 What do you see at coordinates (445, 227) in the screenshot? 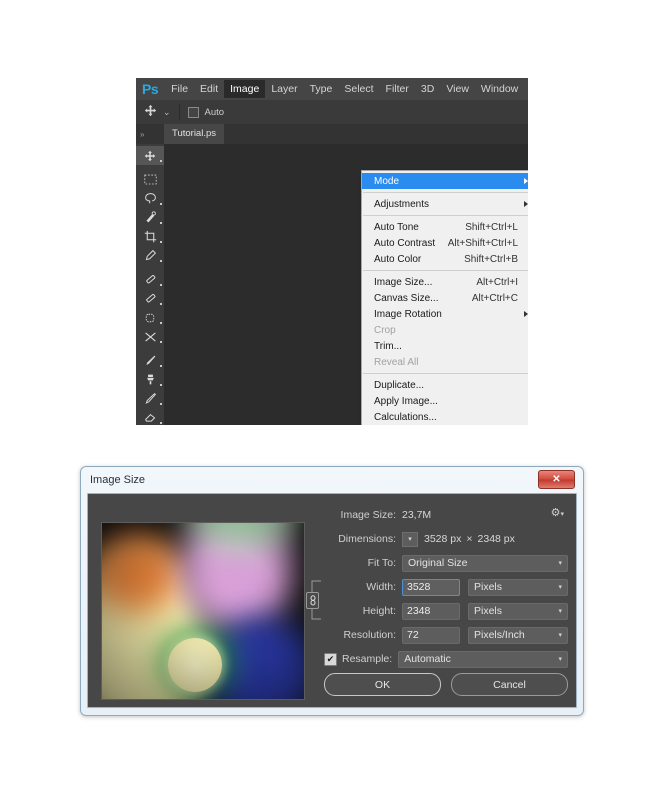
I see `menu-item-auto-tone: Auto Tone Shift+Ctrl+L` at bounding box center [445, 227].